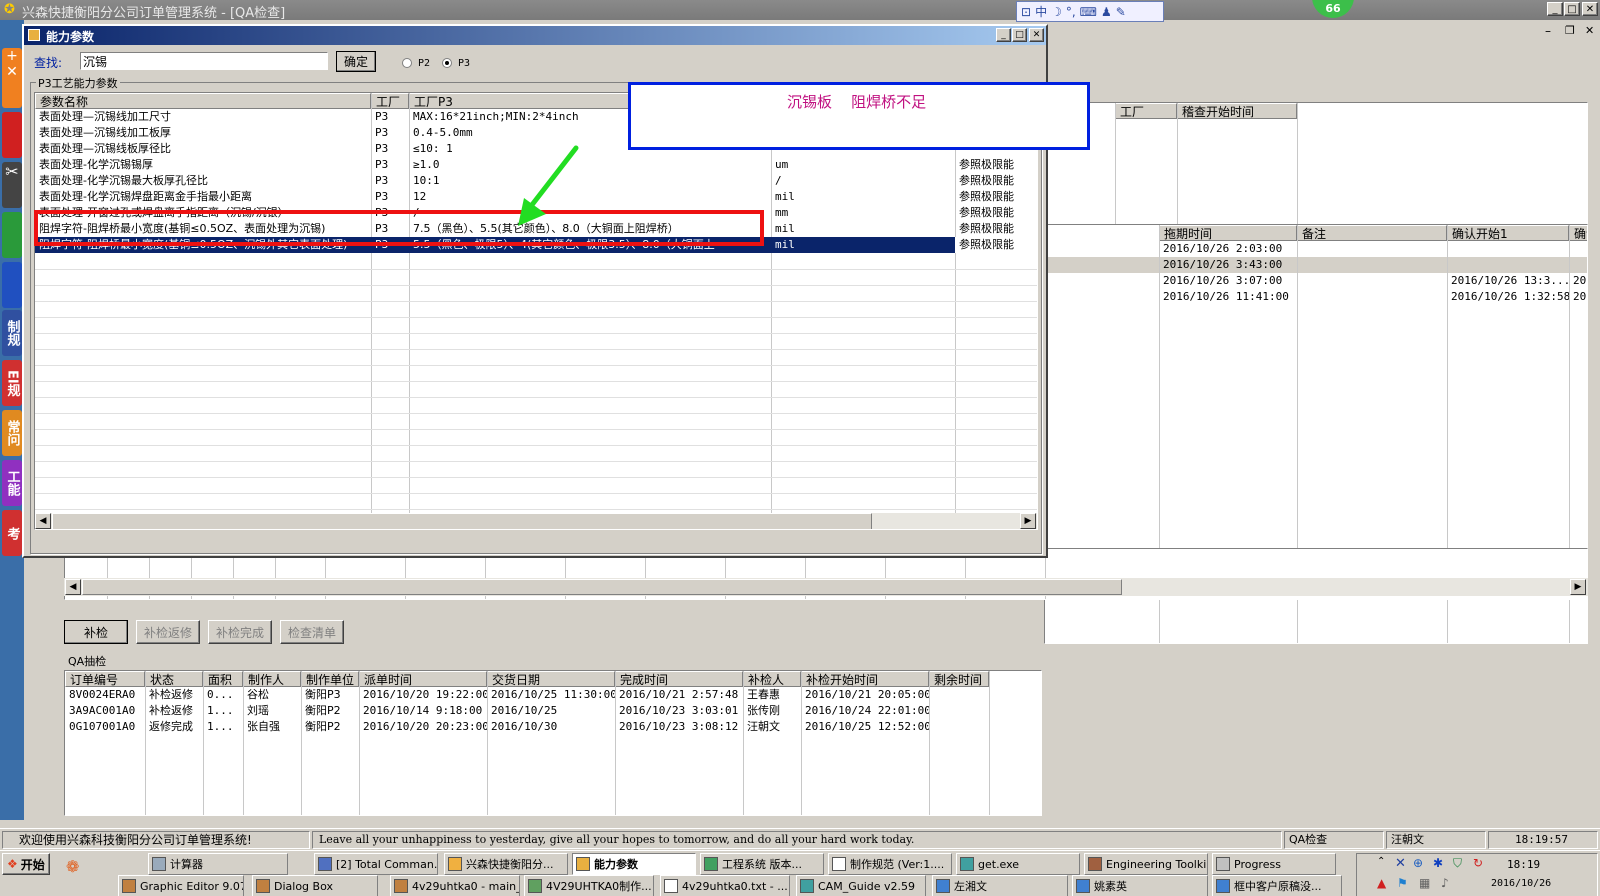 Image resolution: width=1600 pixels, height=896 pixels. Describe the element at coordinates (865, 679) in the screenshot. I see `column-header-recheck-start: 补检开始时间` at that location.